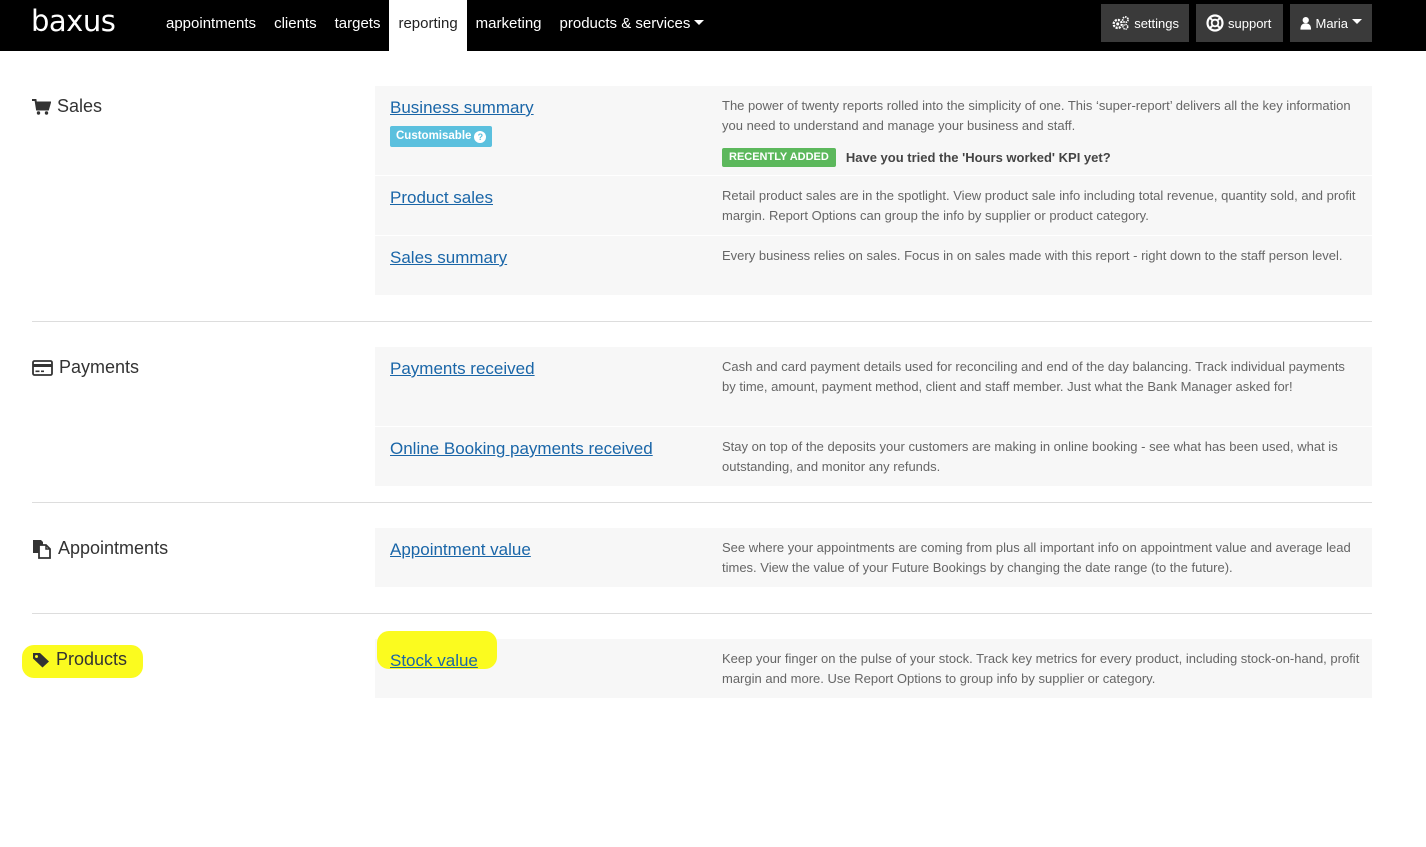  What do you see at coordinates (73, 21) in the screenshot?
I see `baxus-logo: baxus` at bounding box center [73, 21].